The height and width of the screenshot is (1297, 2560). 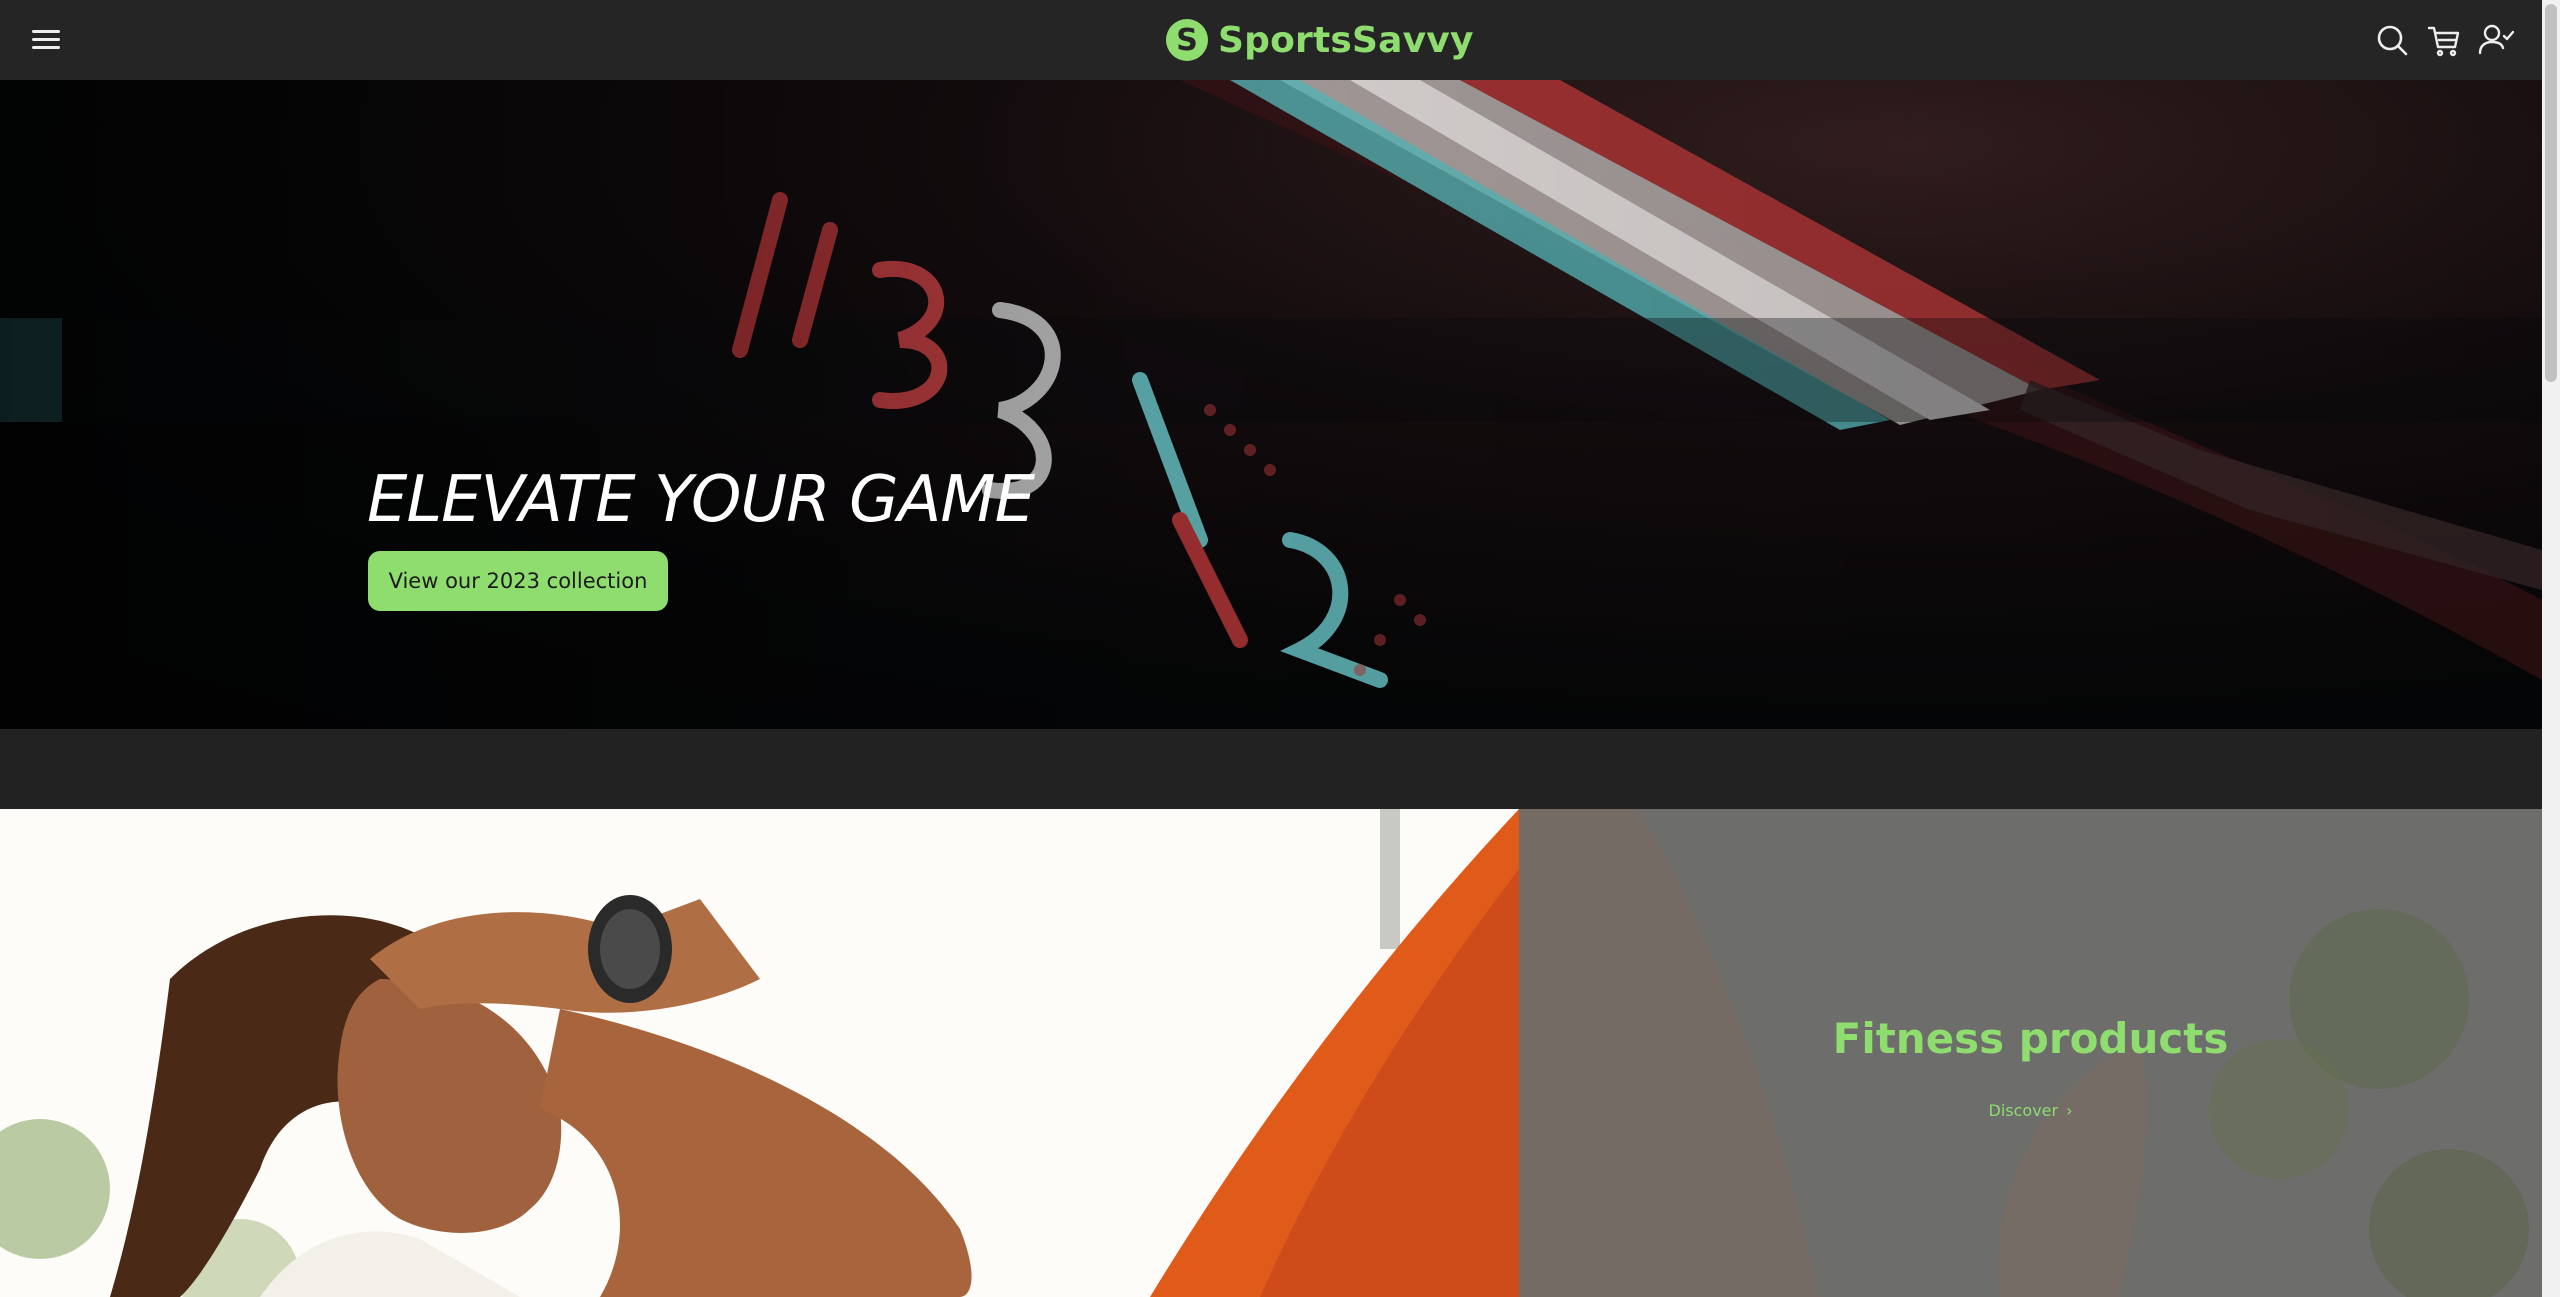 What do you see at coordinates (1346, 40) in the screenshot?
I see `brand-name: SportsSavvy` at bounding box center [1346, 40].